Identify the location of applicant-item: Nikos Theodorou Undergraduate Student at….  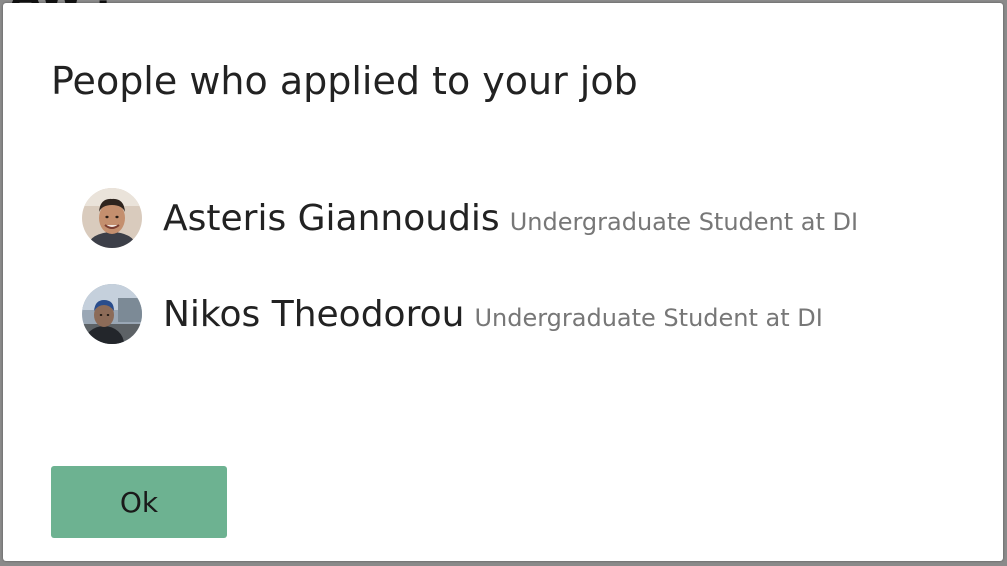
(470, 314).